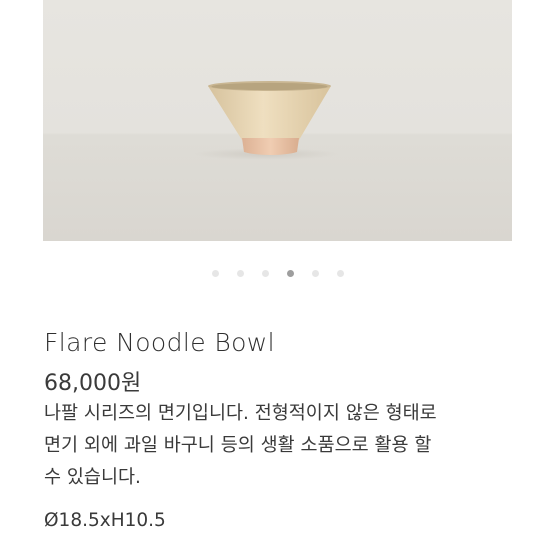  I want to click on product-title: Flare Noodle Bowl, so click(159, 342).